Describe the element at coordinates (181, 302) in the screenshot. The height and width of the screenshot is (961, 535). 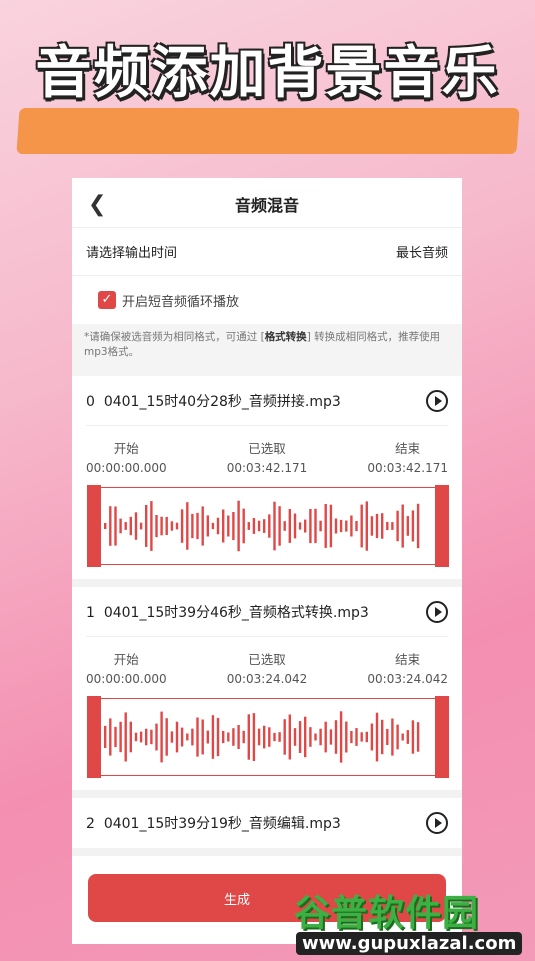
I see `loop-label: 开启短音频循环播放` at that location.